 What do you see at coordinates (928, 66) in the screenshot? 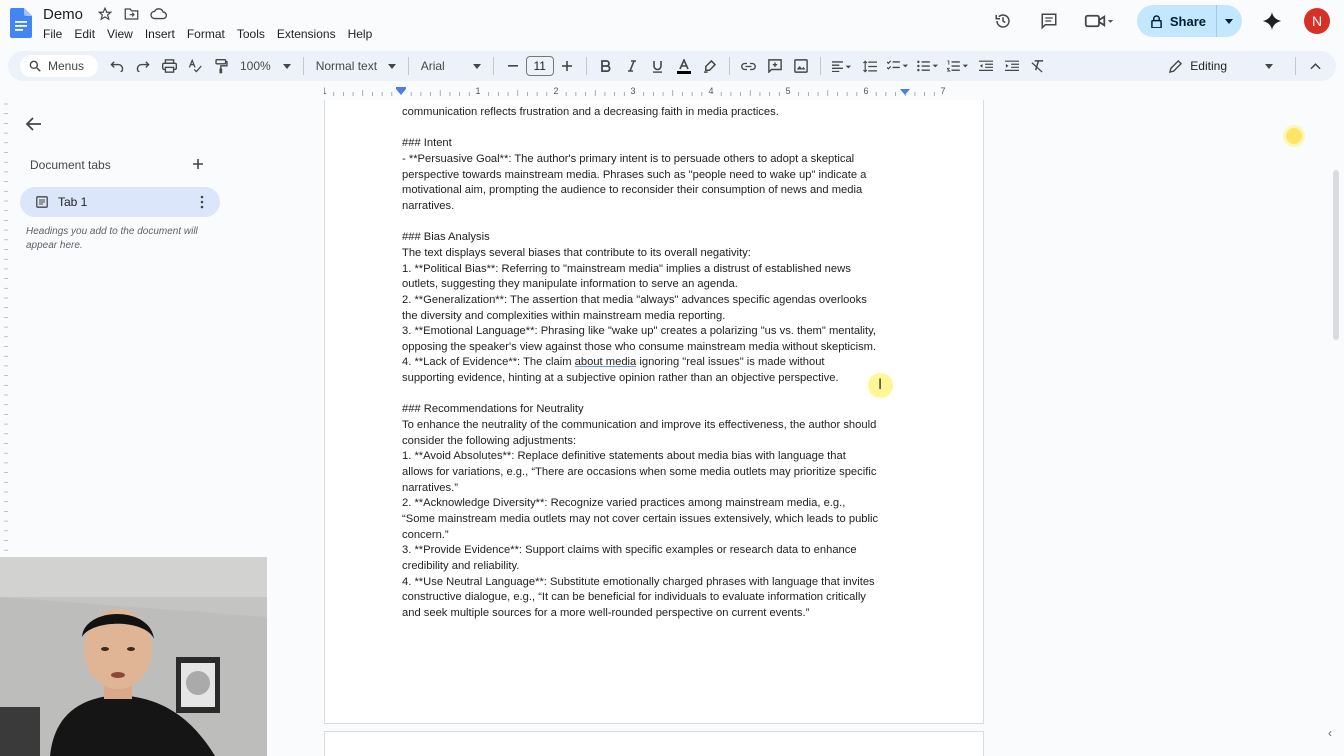
I see `bulleted-list-button` at bounding box center [928, 66].